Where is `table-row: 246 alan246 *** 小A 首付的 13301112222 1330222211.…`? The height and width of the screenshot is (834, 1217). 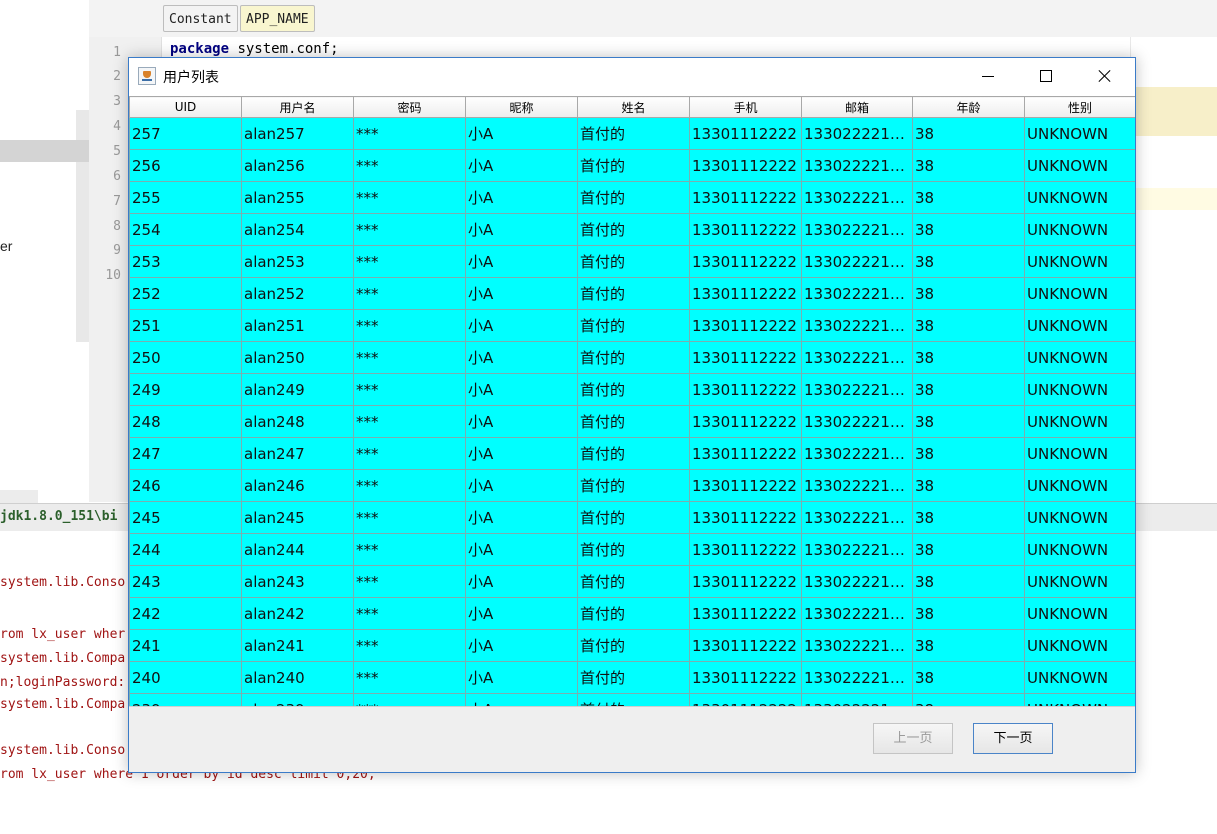 table-row: 246 alan246 *** 小A 首付的 13301112222 1330222211.… is located at coordinates (632, 485).